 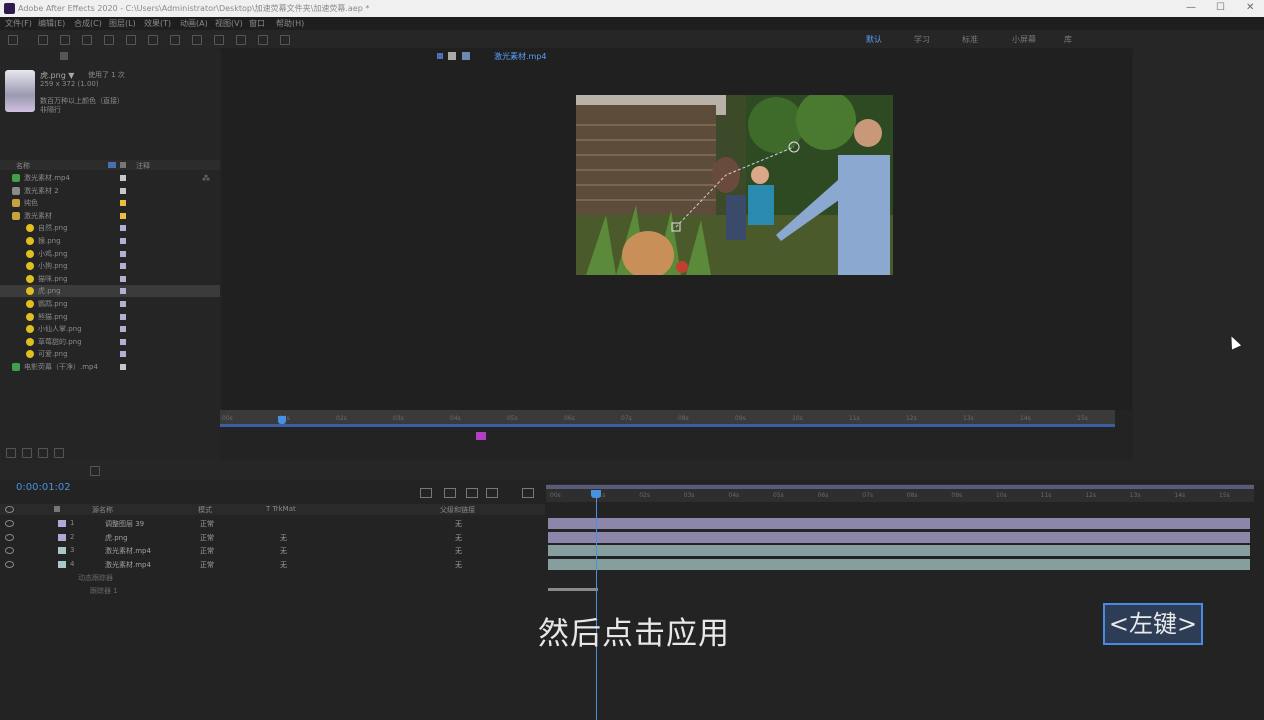 What do you see at coordinates (241, 40) in the screenshot?
I see `brush-tool-icon` at bounding box center [241, 40].